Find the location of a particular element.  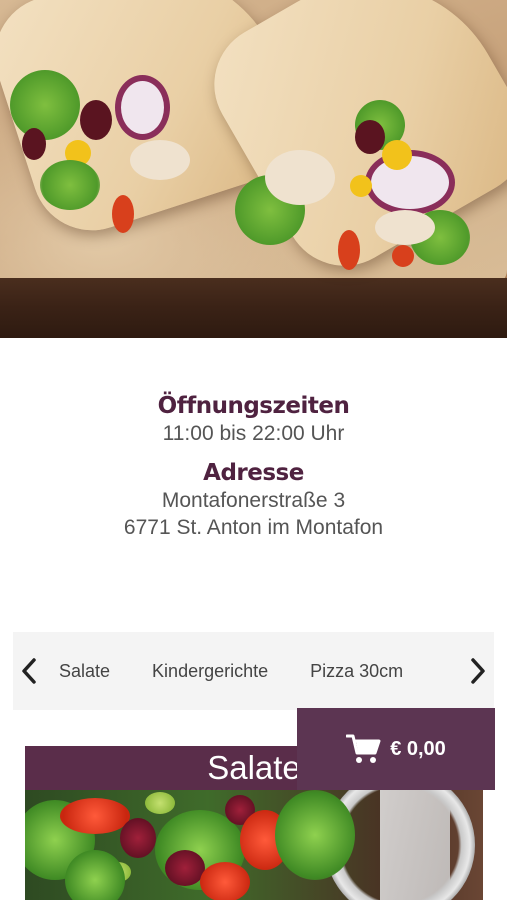

category-list: Salate Kindergerichte Pizza 30cm is located at coordinates (253, 671).